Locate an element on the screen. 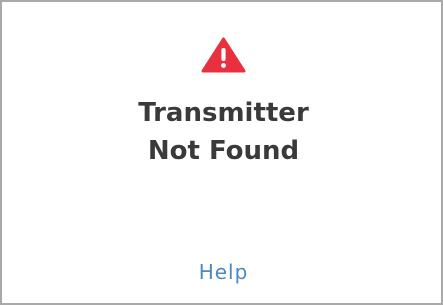  alert-title-line-2: Not Found is located at coordinates (223, 151).